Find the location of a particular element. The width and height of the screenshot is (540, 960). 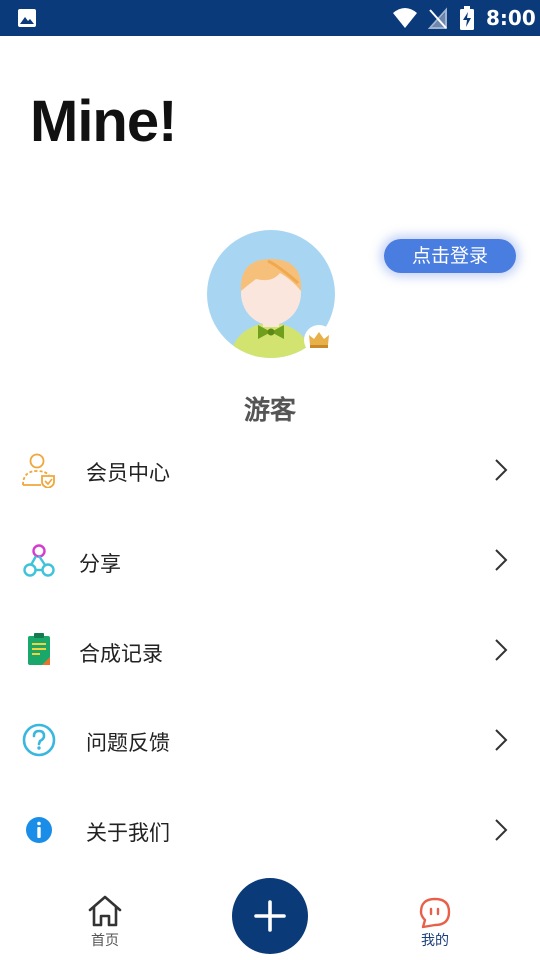

plus-icon is located at coordinates (270, 916).